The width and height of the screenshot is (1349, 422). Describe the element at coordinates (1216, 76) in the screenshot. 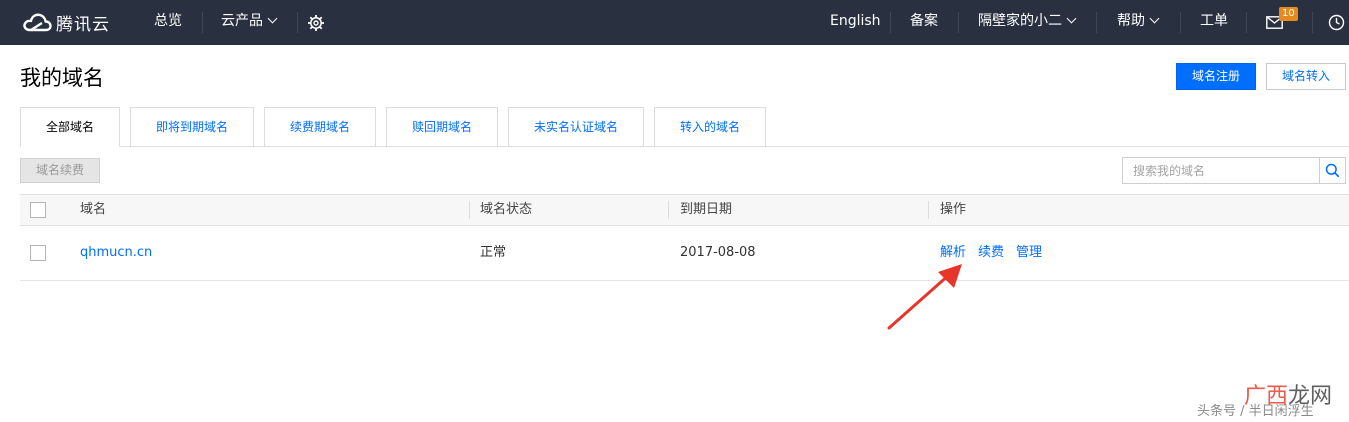

I see `register-domain-button: 域名注册` at that location.